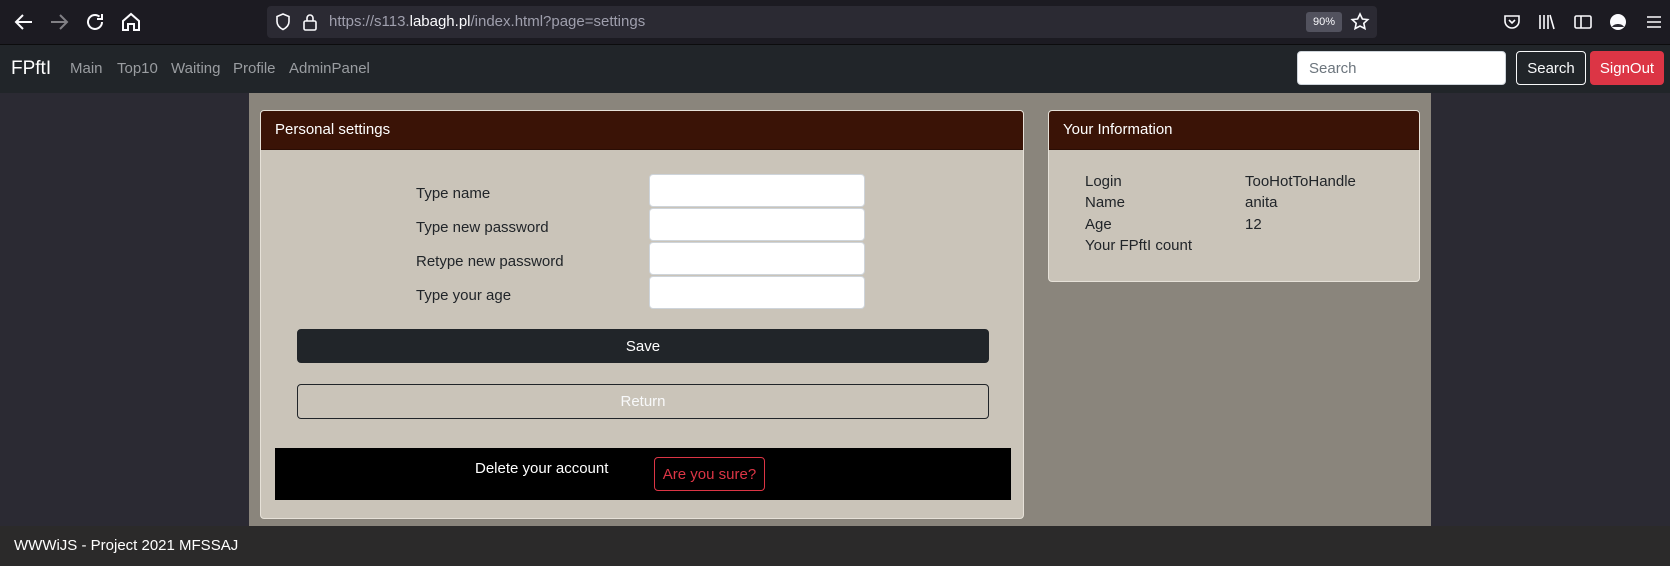  I want to click on nav-link-profile: Profile, so click(254, 68).